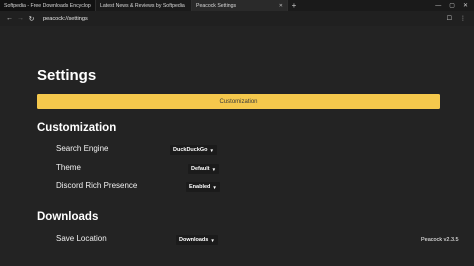 This screenshot has height=266, width=474. I want to click on url-text: peacock://settings, so click(65, 18).